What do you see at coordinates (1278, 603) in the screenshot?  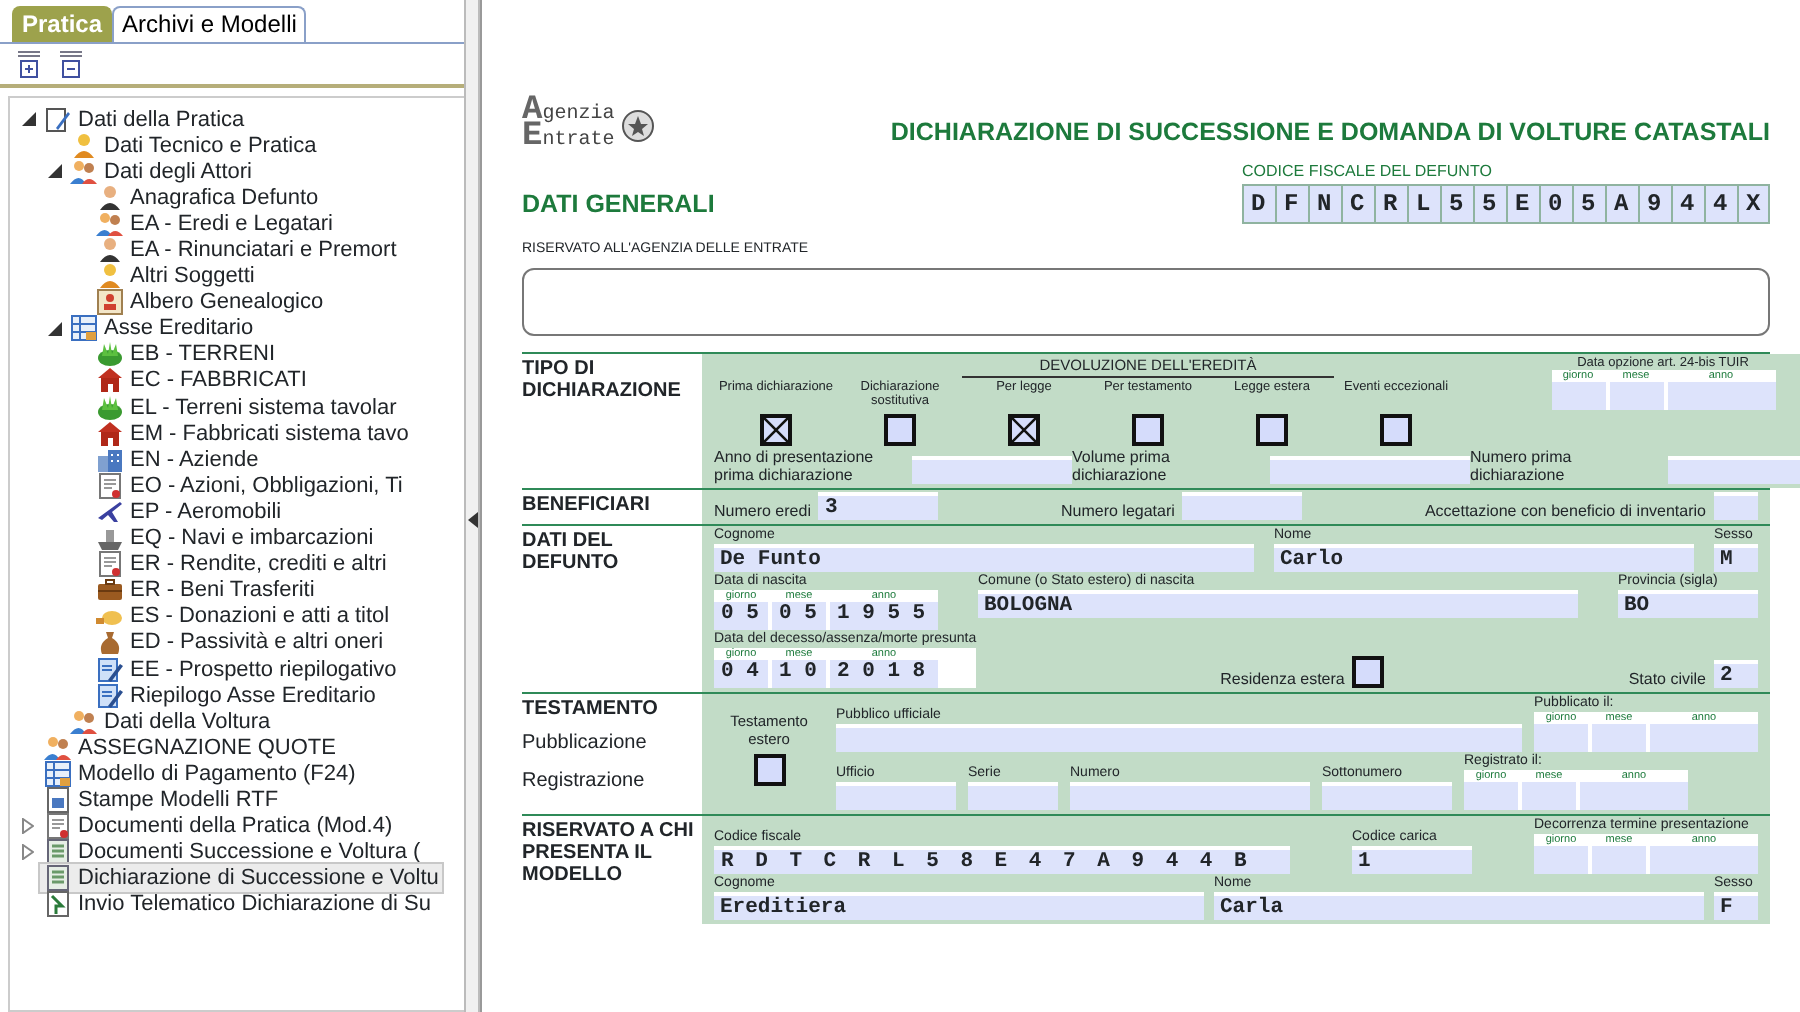 I see `input-field: BOLOGNA` at bounding box center [1278, 603].